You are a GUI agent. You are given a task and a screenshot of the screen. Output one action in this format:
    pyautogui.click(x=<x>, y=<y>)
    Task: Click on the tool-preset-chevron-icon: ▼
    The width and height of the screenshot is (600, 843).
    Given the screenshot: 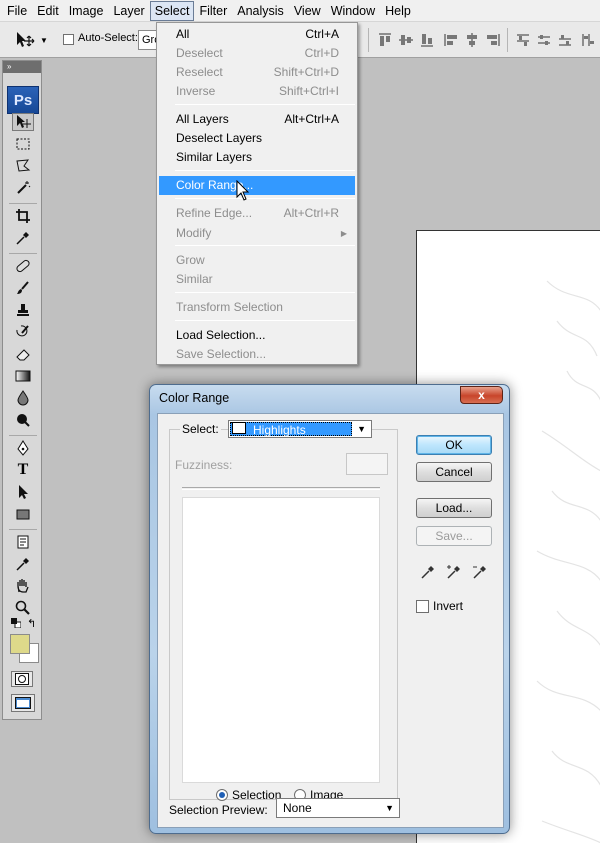 What is the action you would take?
    pyautogui.click(x=44, y=40)
    